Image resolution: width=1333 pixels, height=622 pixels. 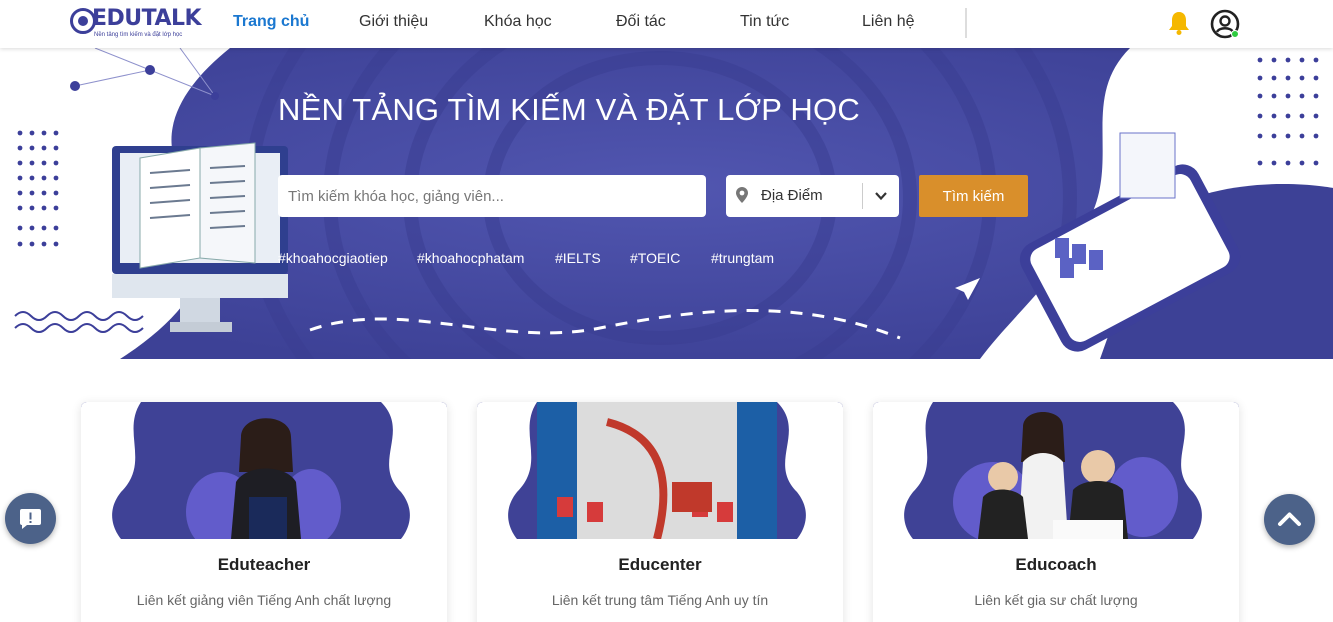 What do you see at coordinates (881, 196) in the screenshot?
I see `chevron-down-icon` at bounding box center [881, 196].